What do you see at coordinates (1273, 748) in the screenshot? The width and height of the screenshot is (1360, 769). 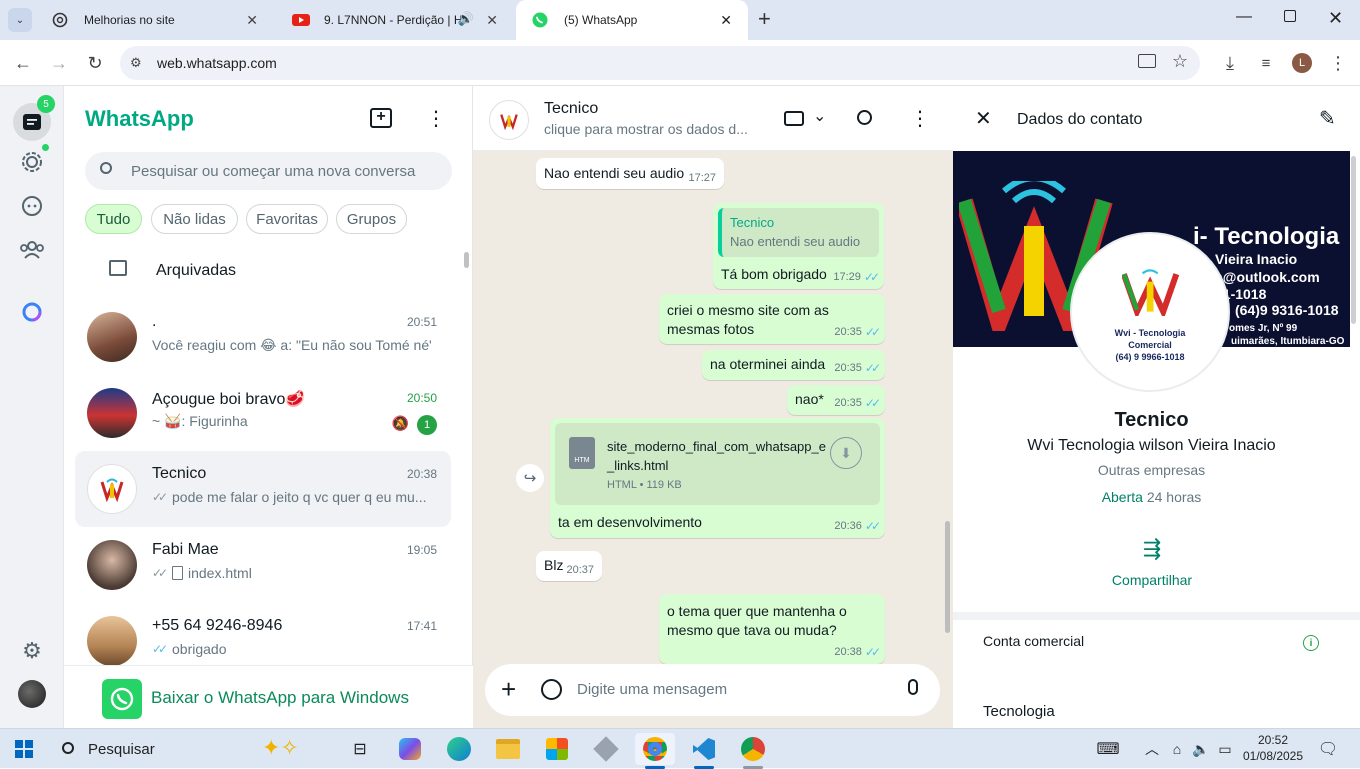 I see `clock: 20:52 01/08/2025` at bounding box center [1273, 748].